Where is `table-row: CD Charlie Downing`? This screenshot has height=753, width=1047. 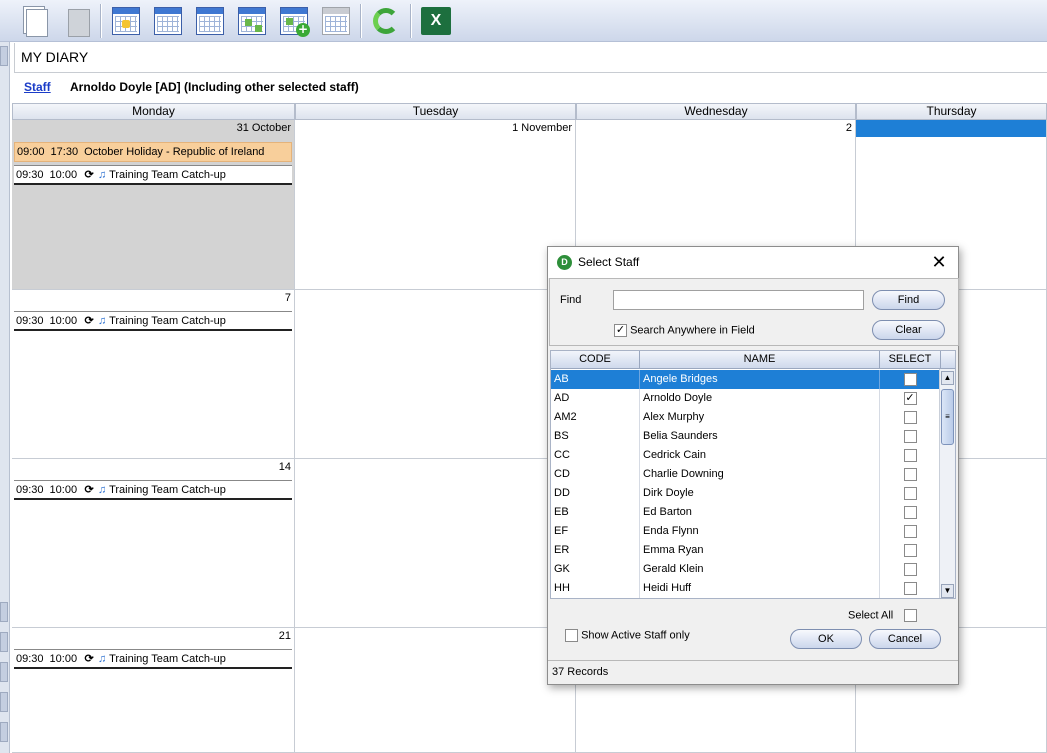 table-row: CD Charlie Downing is located at coordinates (746, 474).